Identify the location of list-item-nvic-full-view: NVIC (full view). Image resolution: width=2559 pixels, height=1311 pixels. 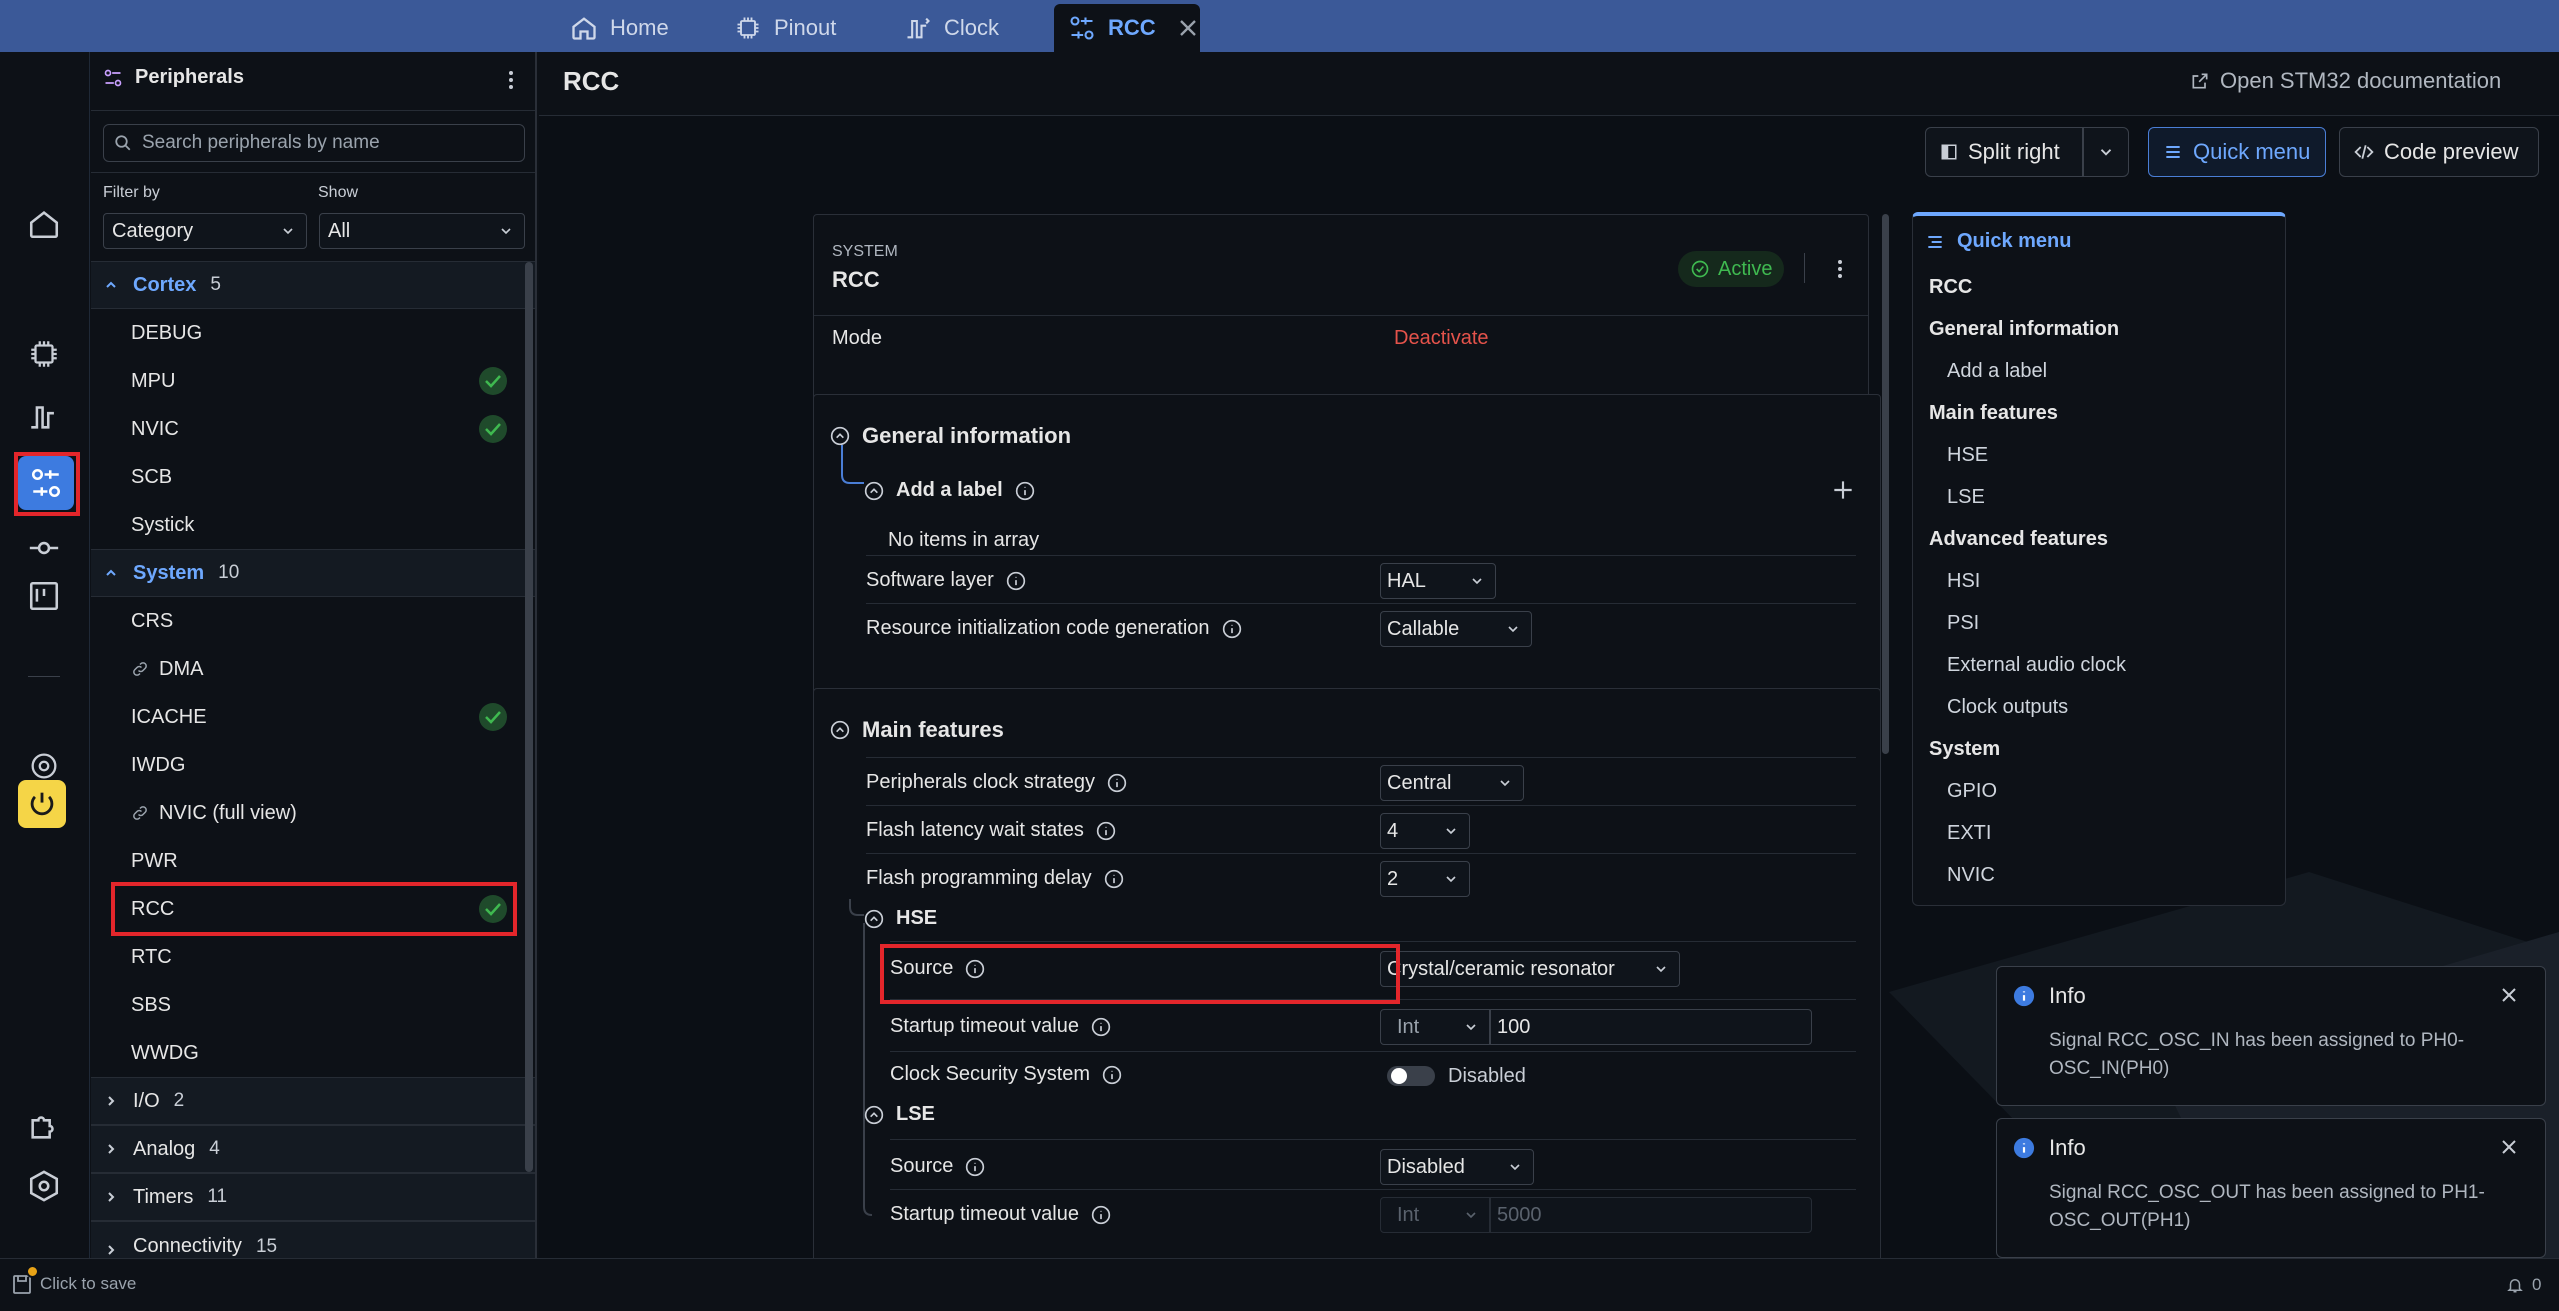
(326, 813).